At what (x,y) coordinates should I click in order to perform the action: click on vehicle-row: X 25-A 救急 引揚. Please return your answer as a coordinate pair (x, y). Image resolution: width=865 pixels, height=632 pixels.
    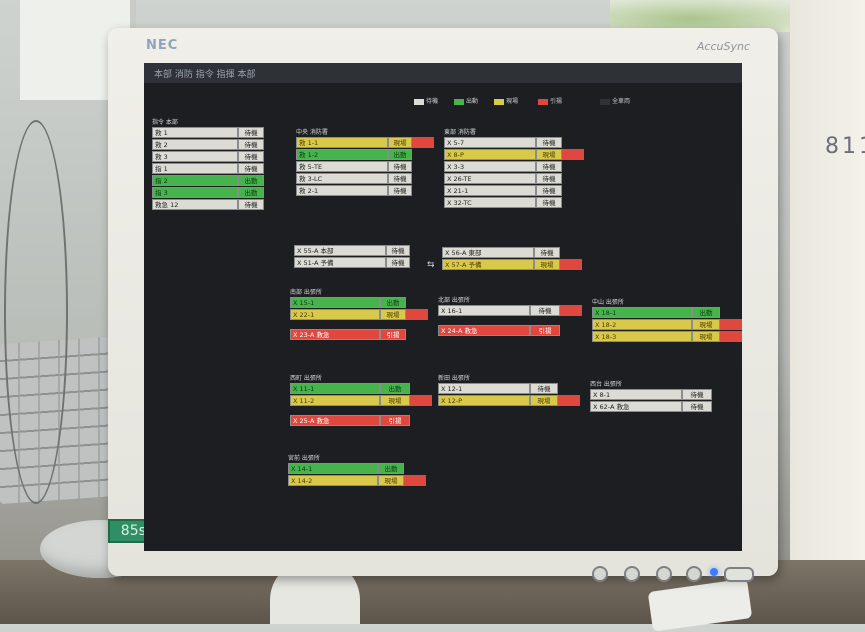
    Looking at the image, I should click on (360, 421).